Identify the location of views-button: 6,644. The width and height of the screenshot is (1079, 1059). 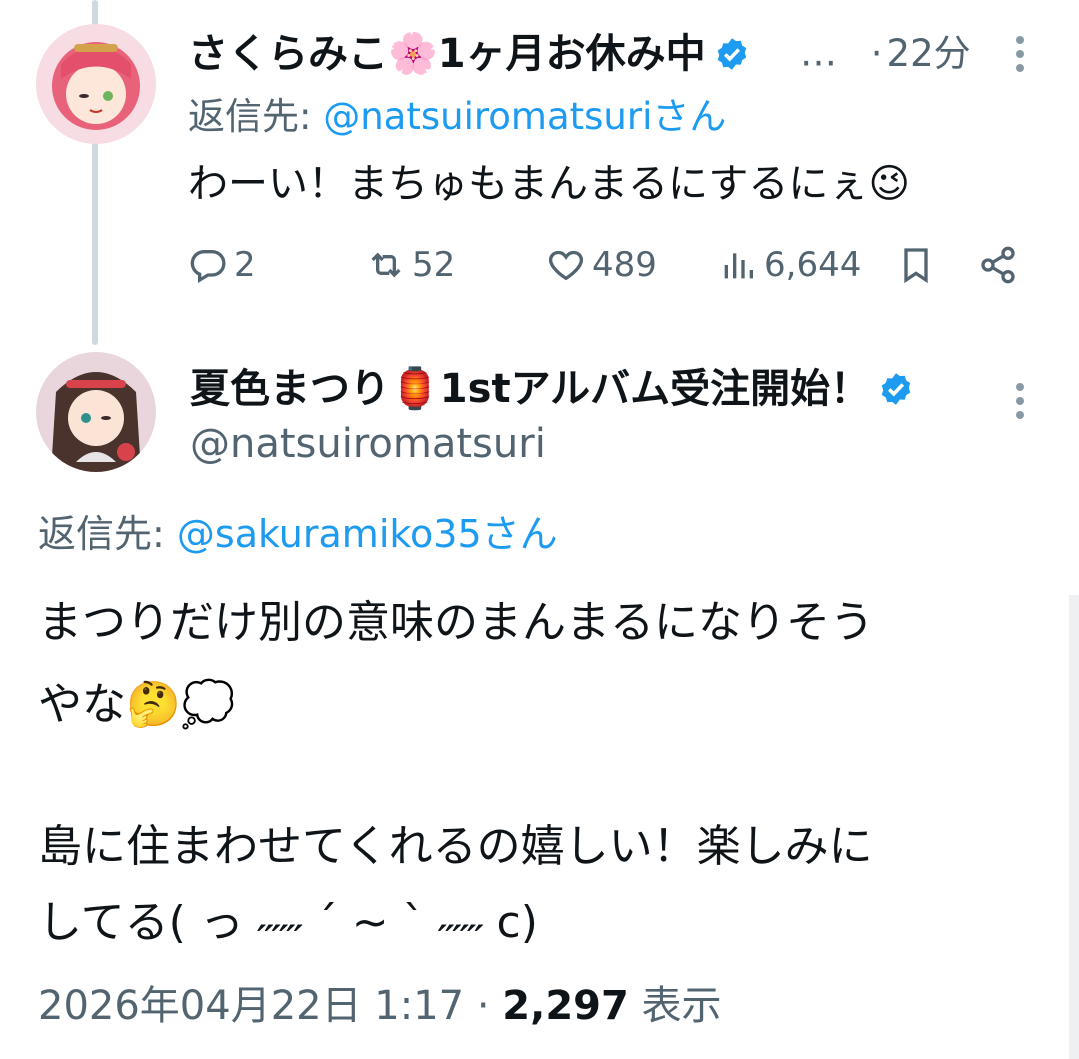
(789, 265).